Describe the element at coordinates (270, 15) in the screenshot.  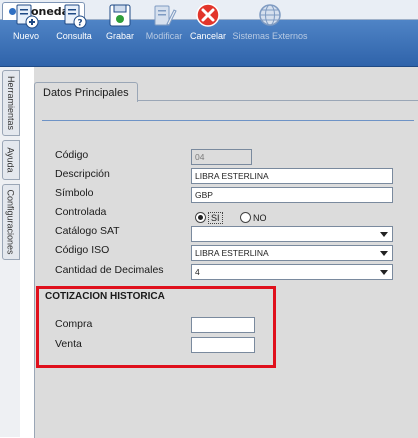
I see `globe-icon` at that location.